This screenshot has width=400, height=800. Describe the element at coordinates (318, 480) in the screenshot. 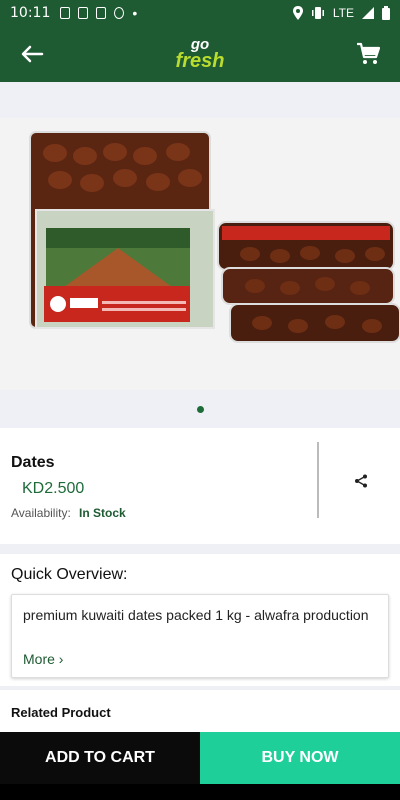

I see `vertical-divider` at that location.